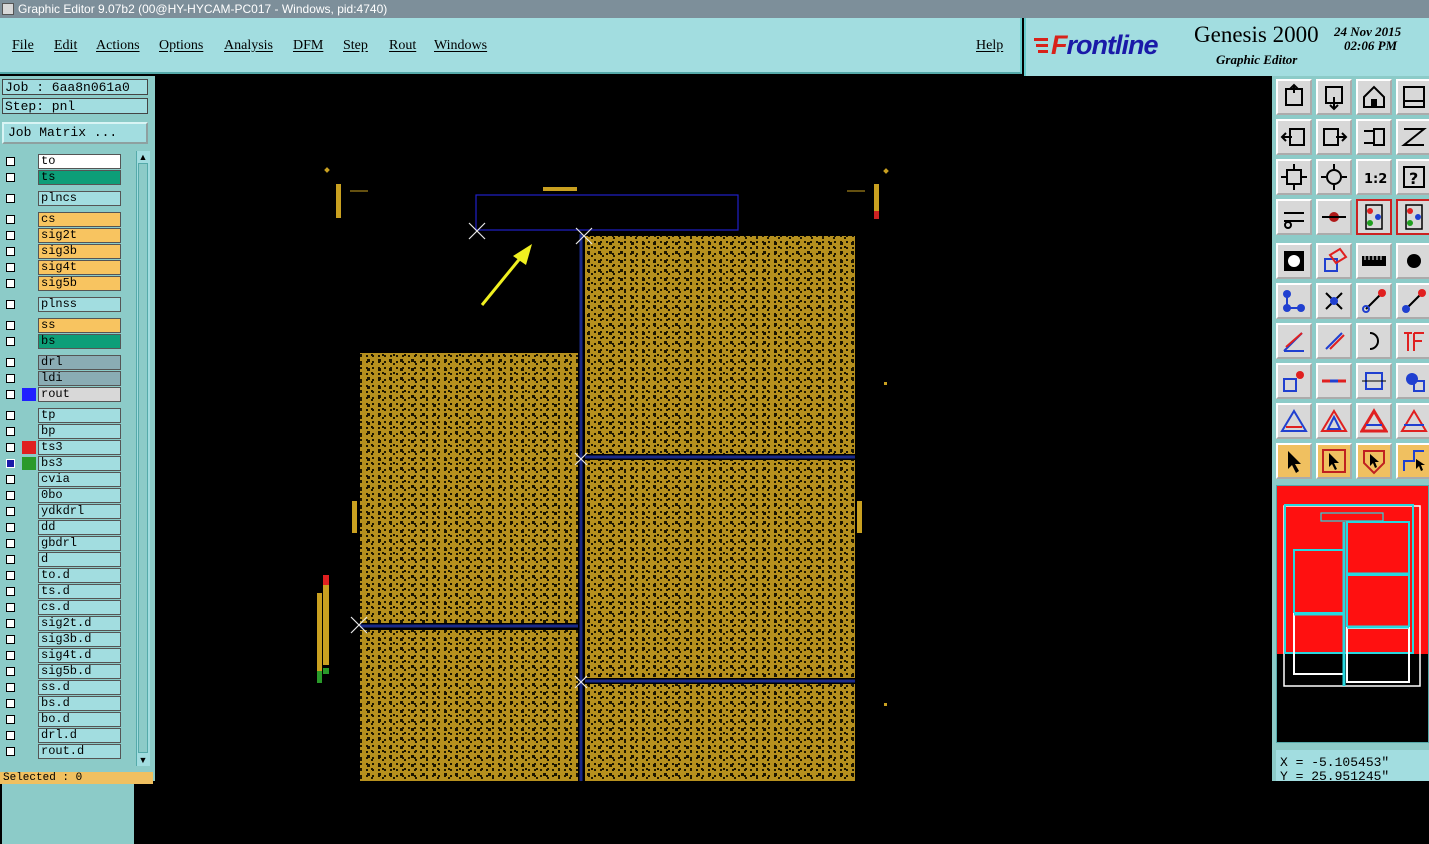  Describe the element at coordinates (63, 479) in the screenshot. I see `layer-row-cvia: cvia` at that location.